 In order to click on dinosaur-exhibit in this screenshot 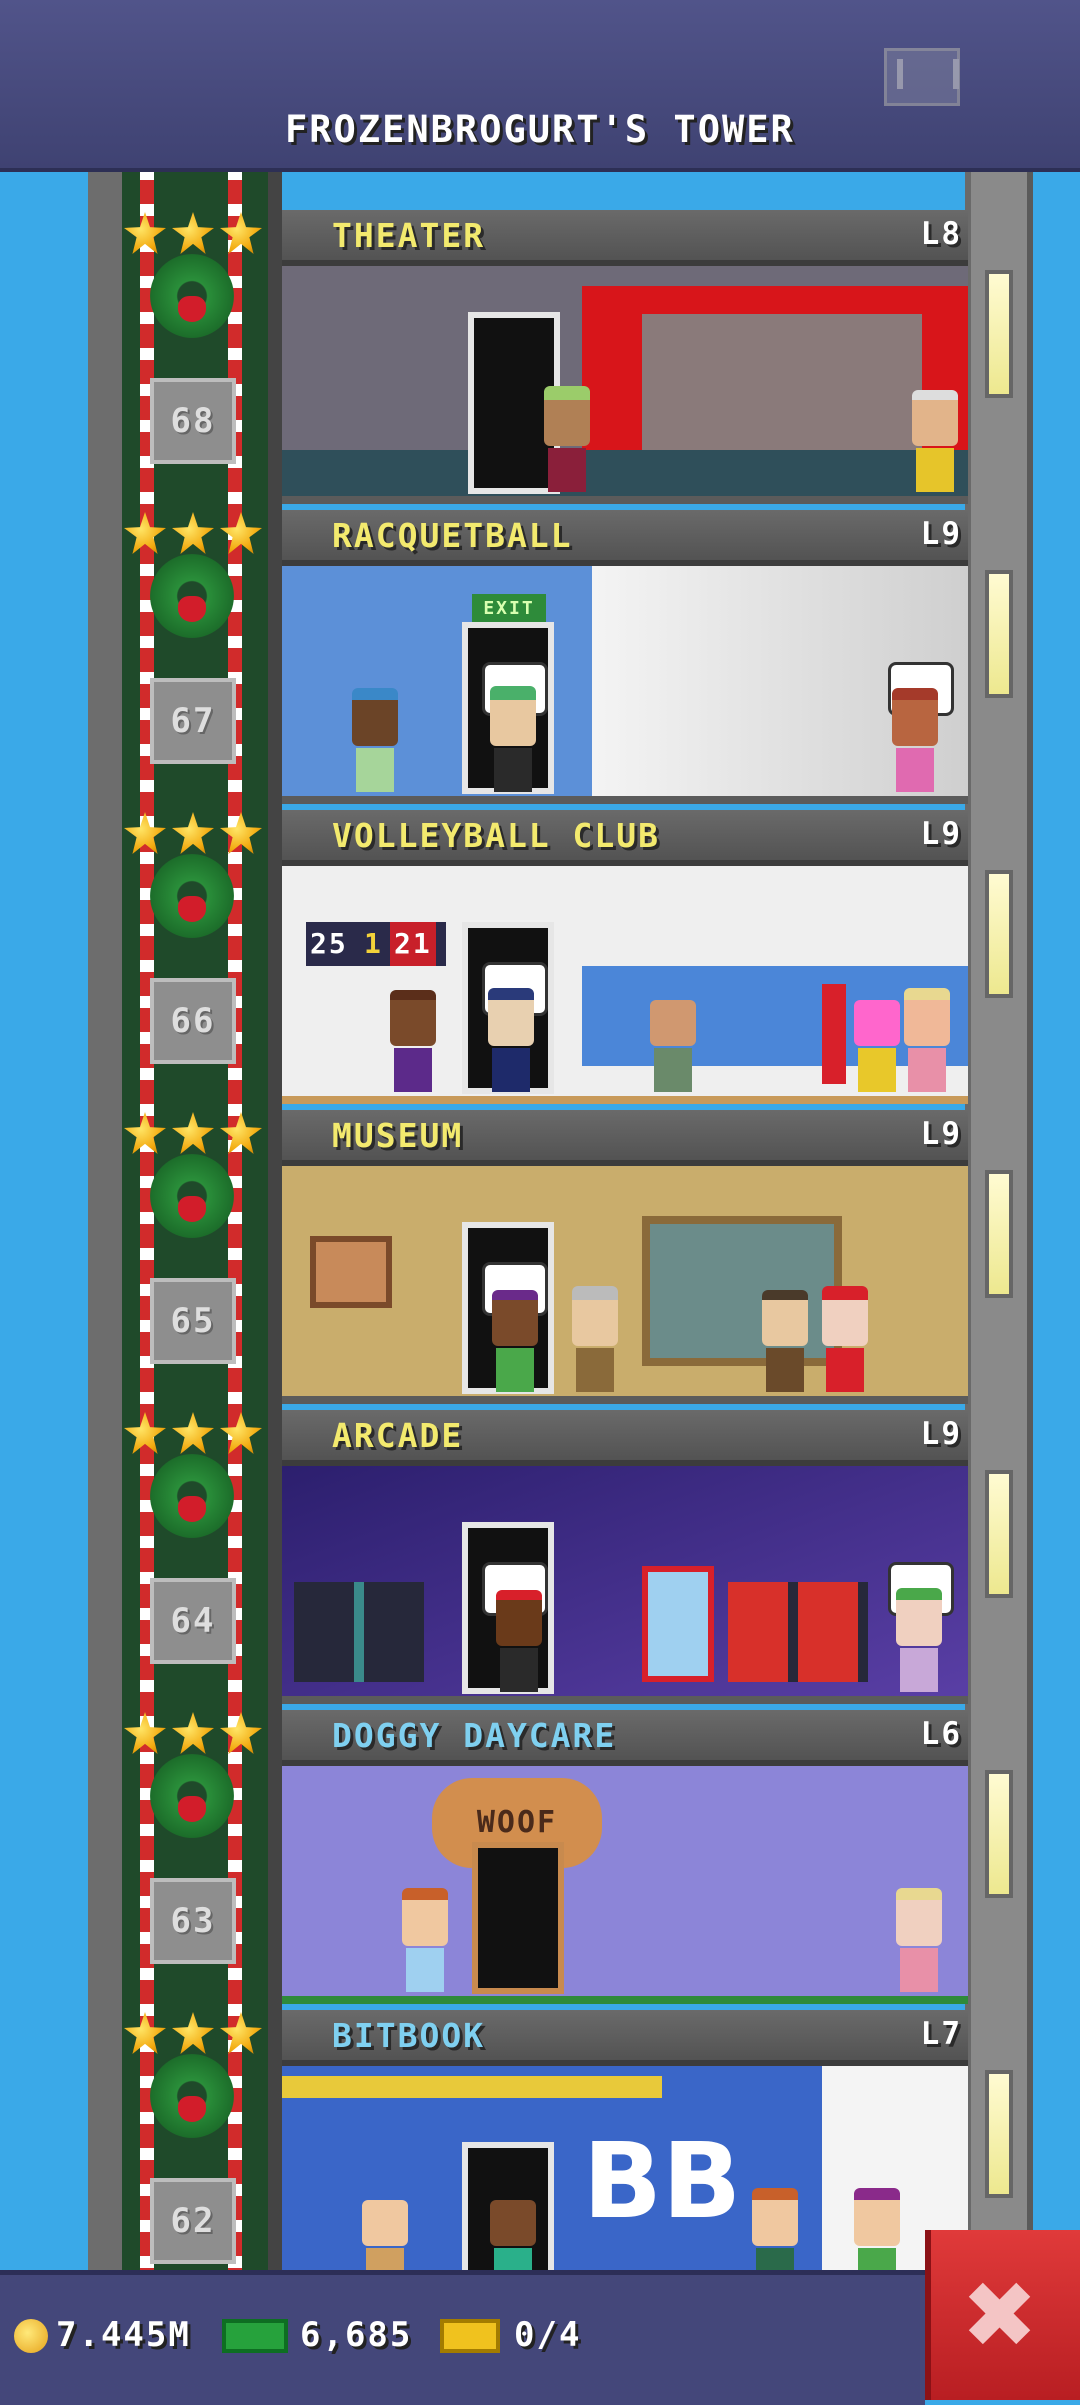, I will do `click(742, 1291)`.